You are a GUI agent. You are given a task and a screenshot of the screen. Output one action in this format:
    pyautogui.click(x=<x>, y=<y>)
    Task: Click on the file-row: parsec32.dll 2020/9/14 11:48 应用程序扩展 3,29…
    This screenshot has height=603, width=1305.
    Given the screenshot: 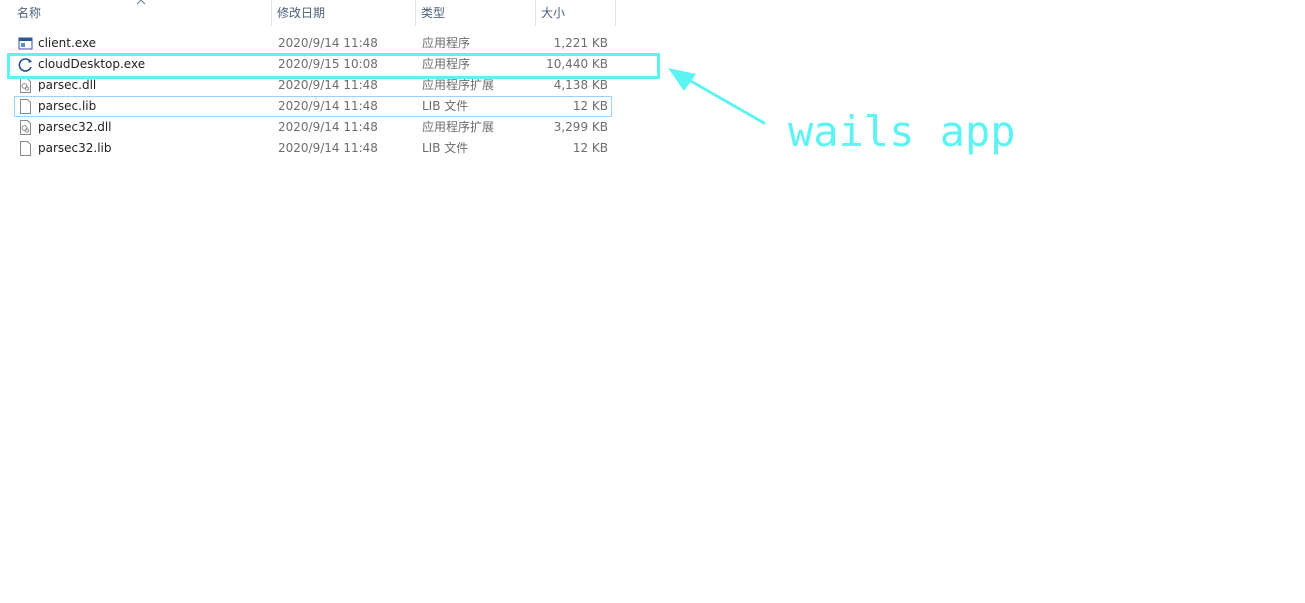 What is the action you would take?
    pyautogui.click(x=313, y=127)
    